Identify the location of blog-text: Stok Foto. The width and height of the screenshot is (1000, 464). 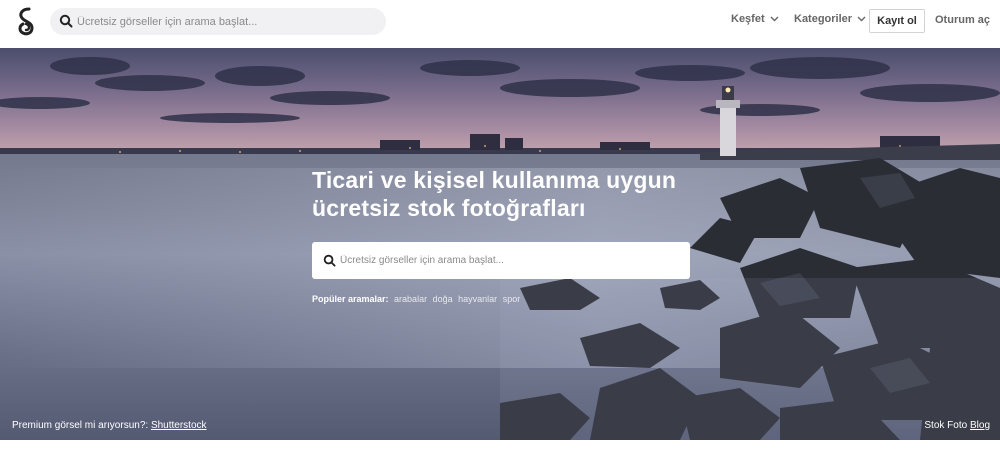
(946, 425).